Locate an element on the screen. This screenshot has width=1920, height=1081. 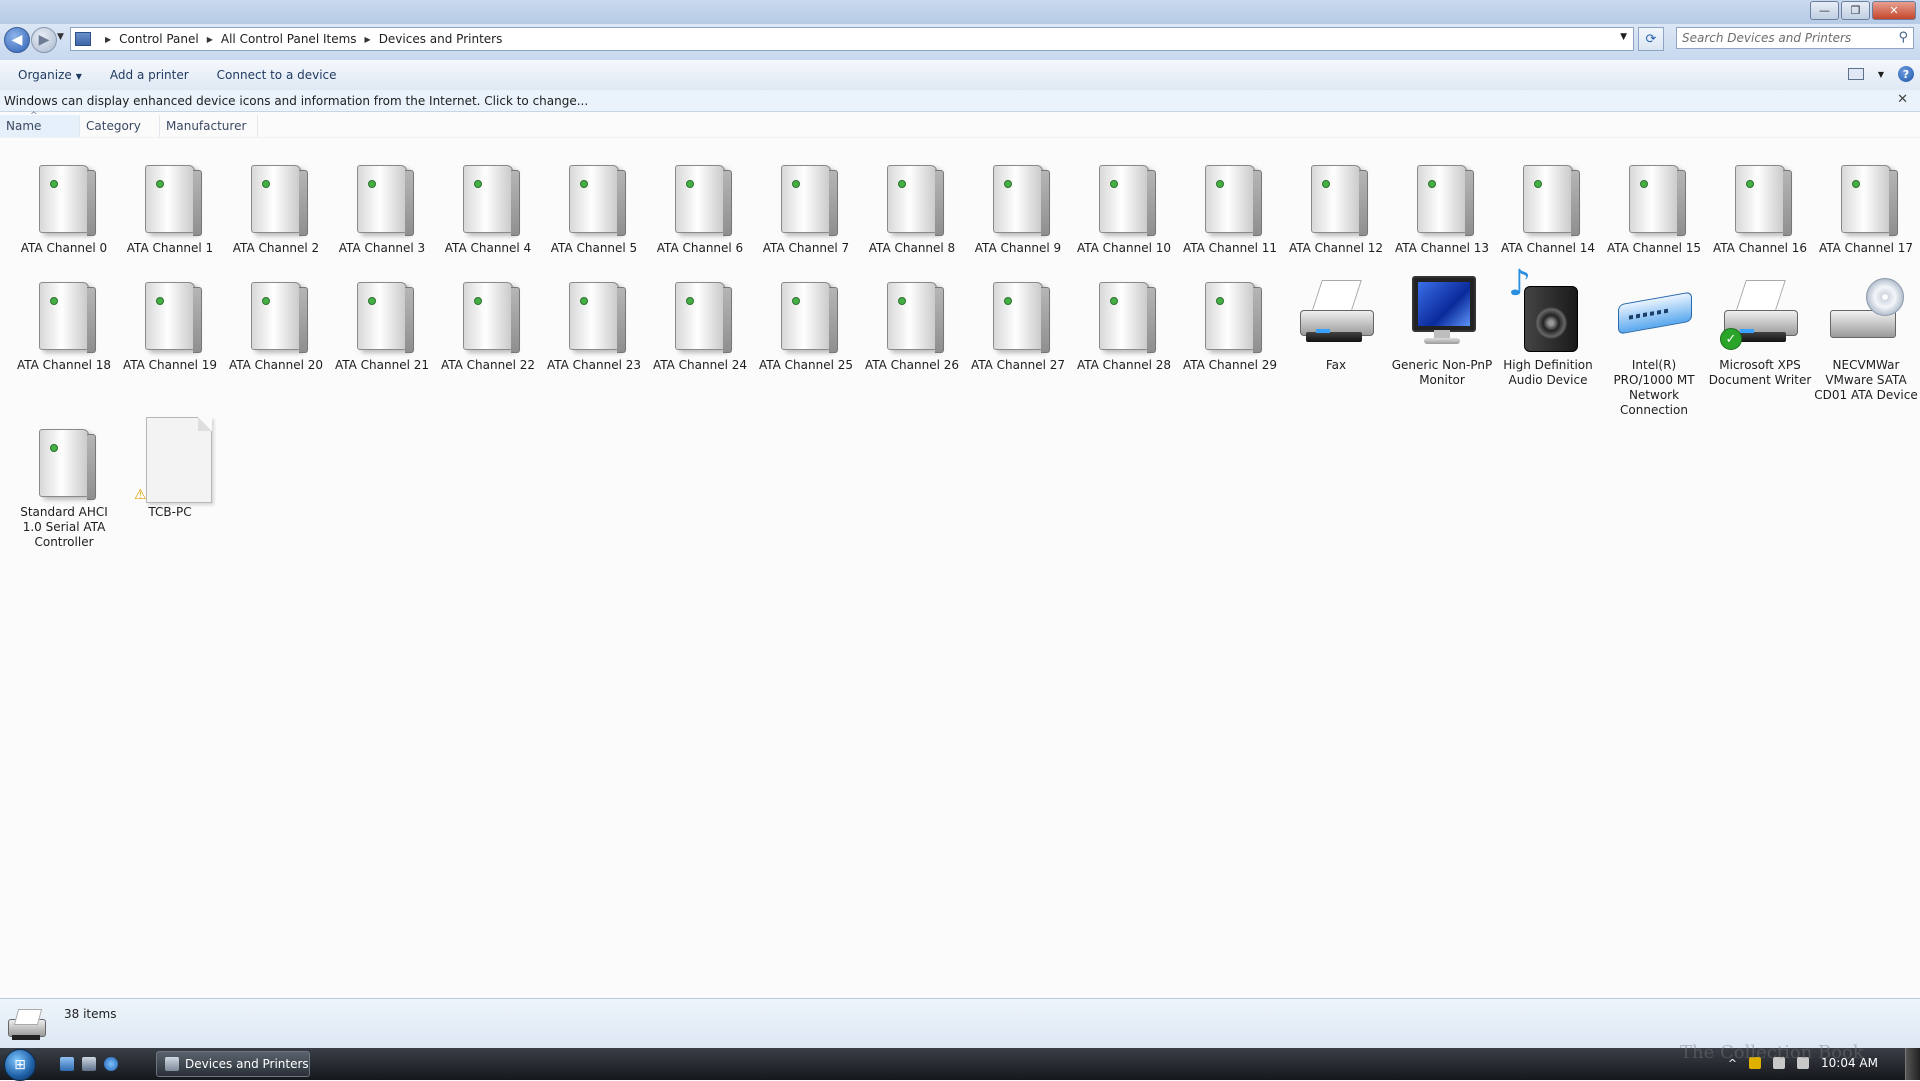
device-item: ATA Channel 1 is located at coordinates (170, 204).